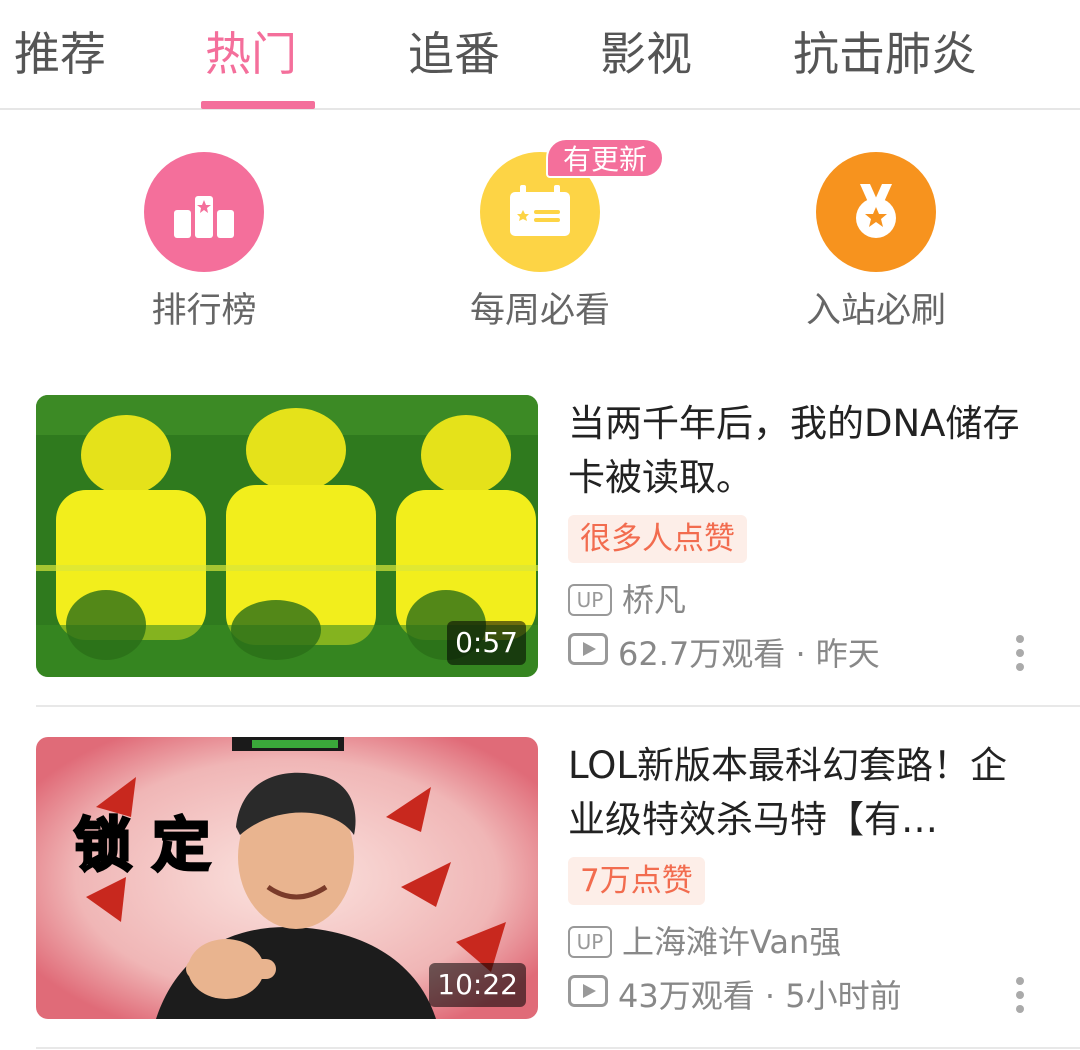  What do you see at coordinates (657, 539) in the screenshot?
I see `like-tag: 很多人点赞` at bounding box center [657, 539].